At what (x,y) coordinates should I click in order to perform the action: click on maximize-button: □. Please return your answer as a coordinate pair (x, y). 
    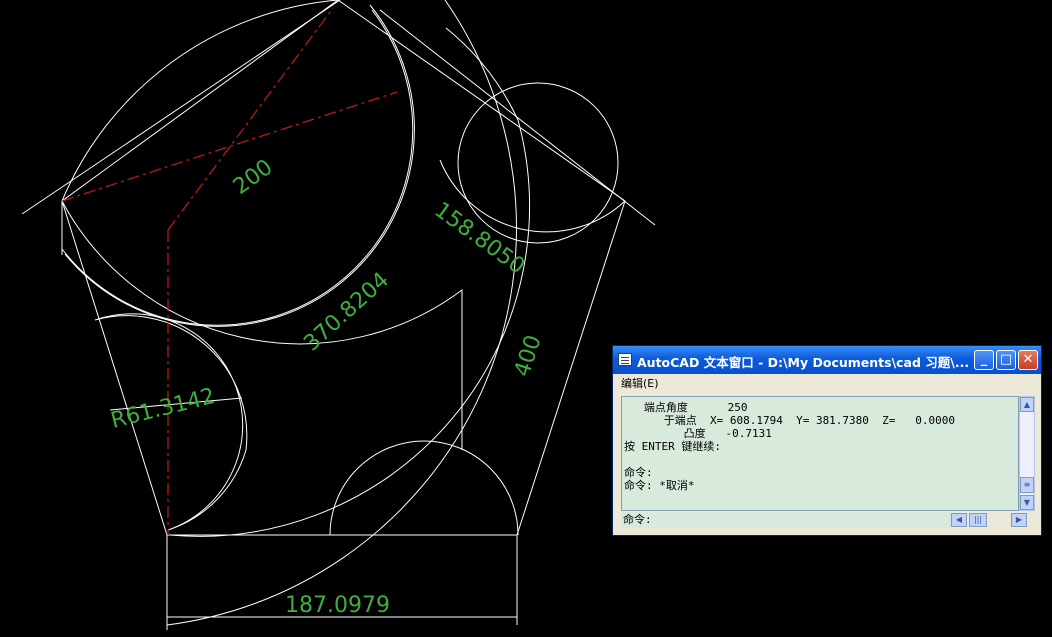
    Looking at the image, I should click on (1006, 360).